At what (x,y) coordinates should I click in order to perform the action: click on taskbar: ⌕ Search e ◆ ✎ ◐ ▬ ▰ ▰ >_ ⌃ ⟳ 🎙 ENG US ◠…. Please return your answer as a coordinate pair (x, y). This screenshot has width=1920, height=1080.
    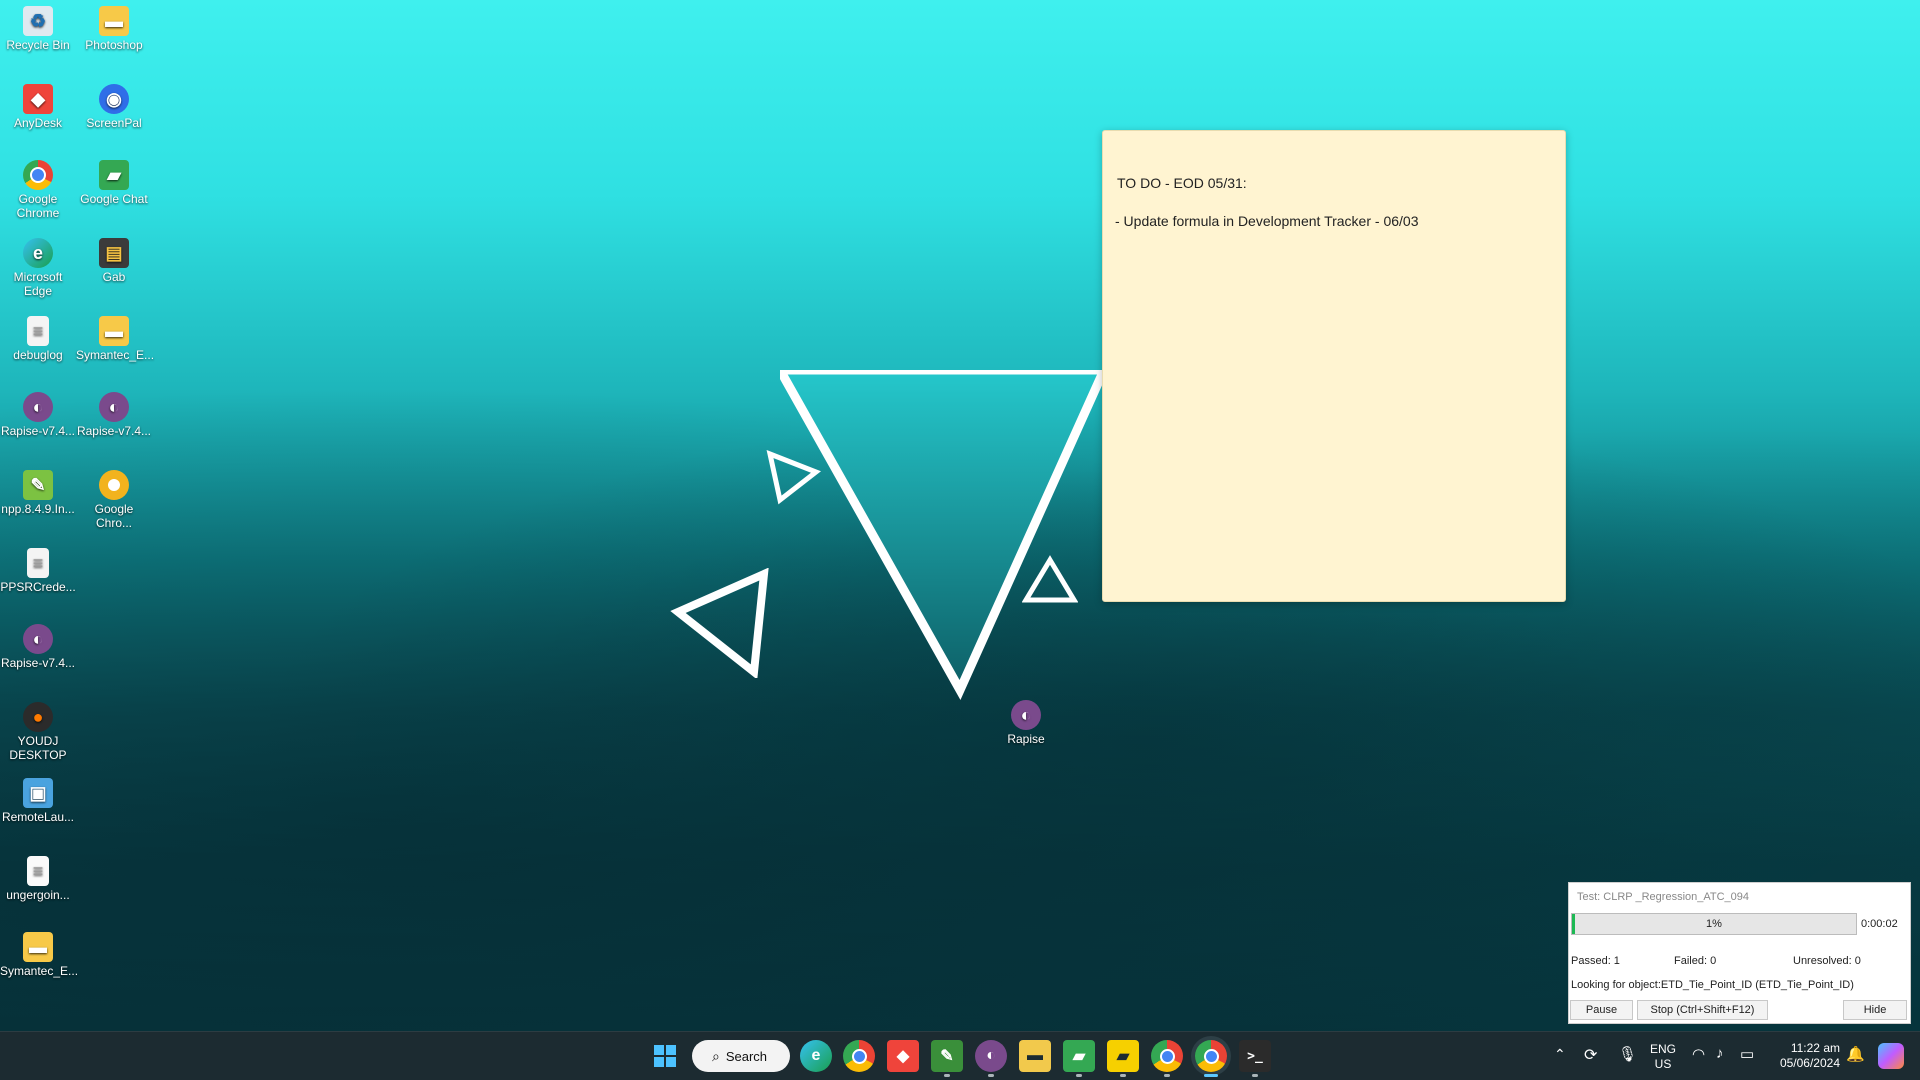
    Looking at the image, I should click on (960, 1055).